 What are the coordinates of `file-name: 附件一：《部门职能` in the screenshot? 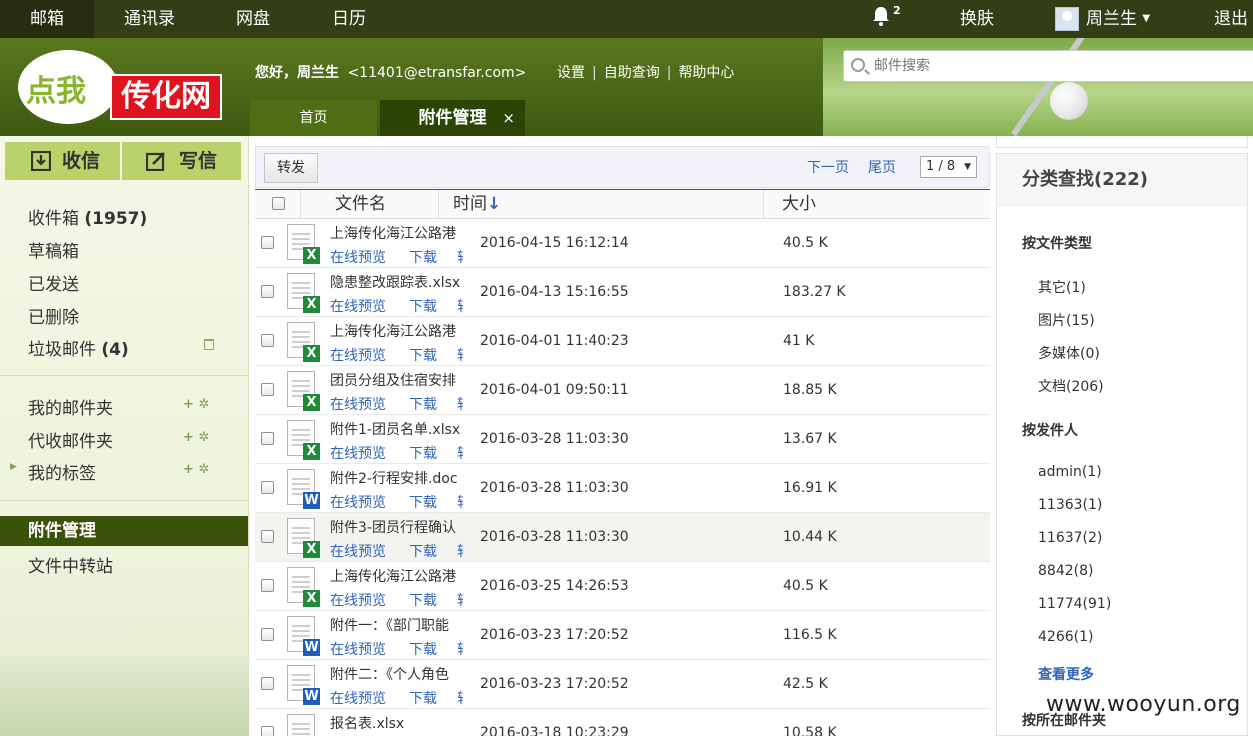 It's located at (396, 625).